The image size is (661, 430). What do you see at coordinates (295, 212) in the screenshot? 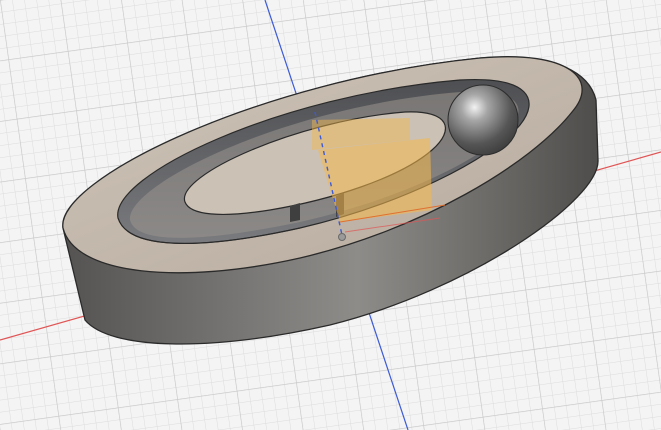
I see `disc-slot` at bounding box center [295, 212].